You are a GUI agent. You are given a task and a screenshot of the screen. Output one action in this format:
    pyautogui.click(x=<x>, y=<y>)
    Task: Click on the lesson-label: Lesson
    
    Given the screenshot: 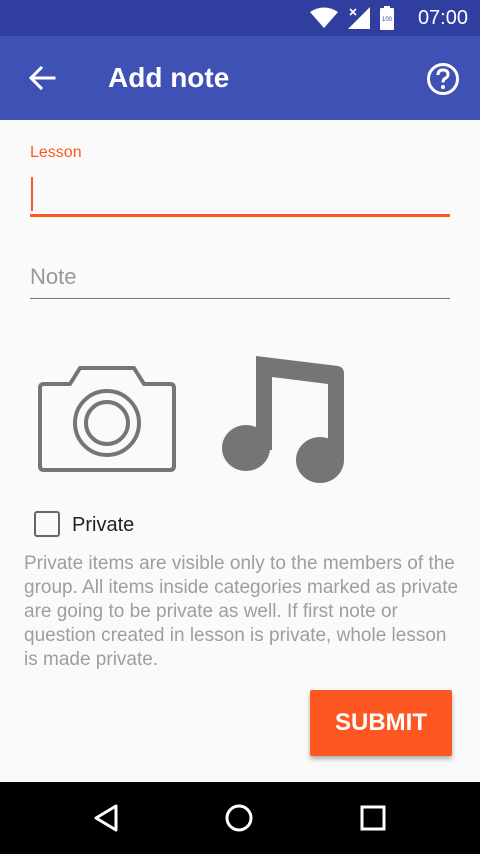 What is the action you would take?
    pyautogui.click(x=56, y=152)
    